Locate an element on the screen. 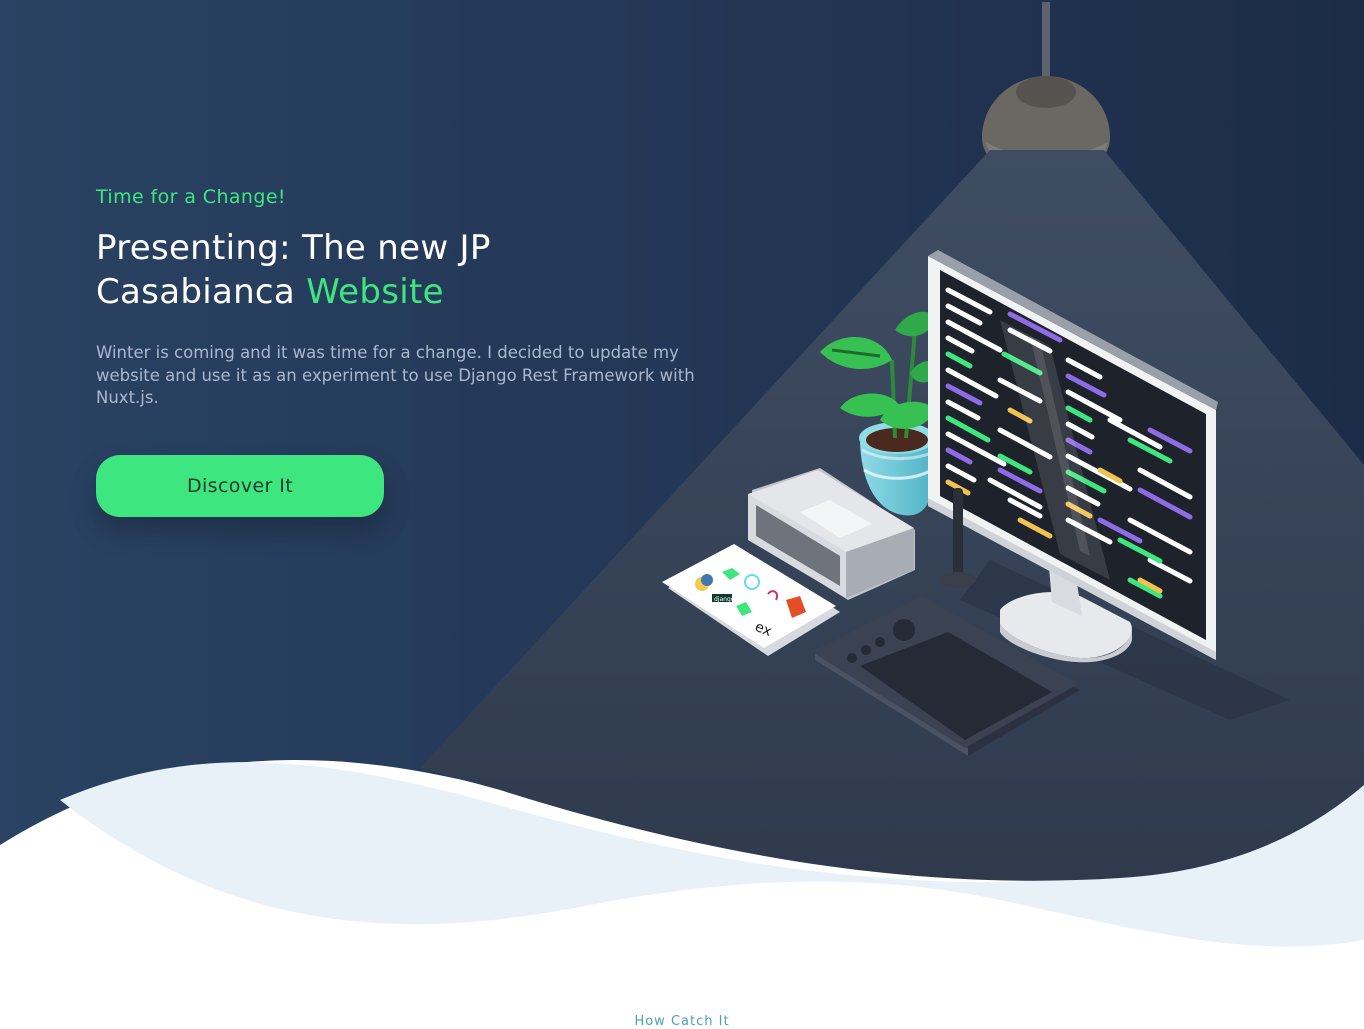 This screenshot has height=1029, width=1364. title-line-1: Presenting: The new JP is located at coordinates (293, 248).